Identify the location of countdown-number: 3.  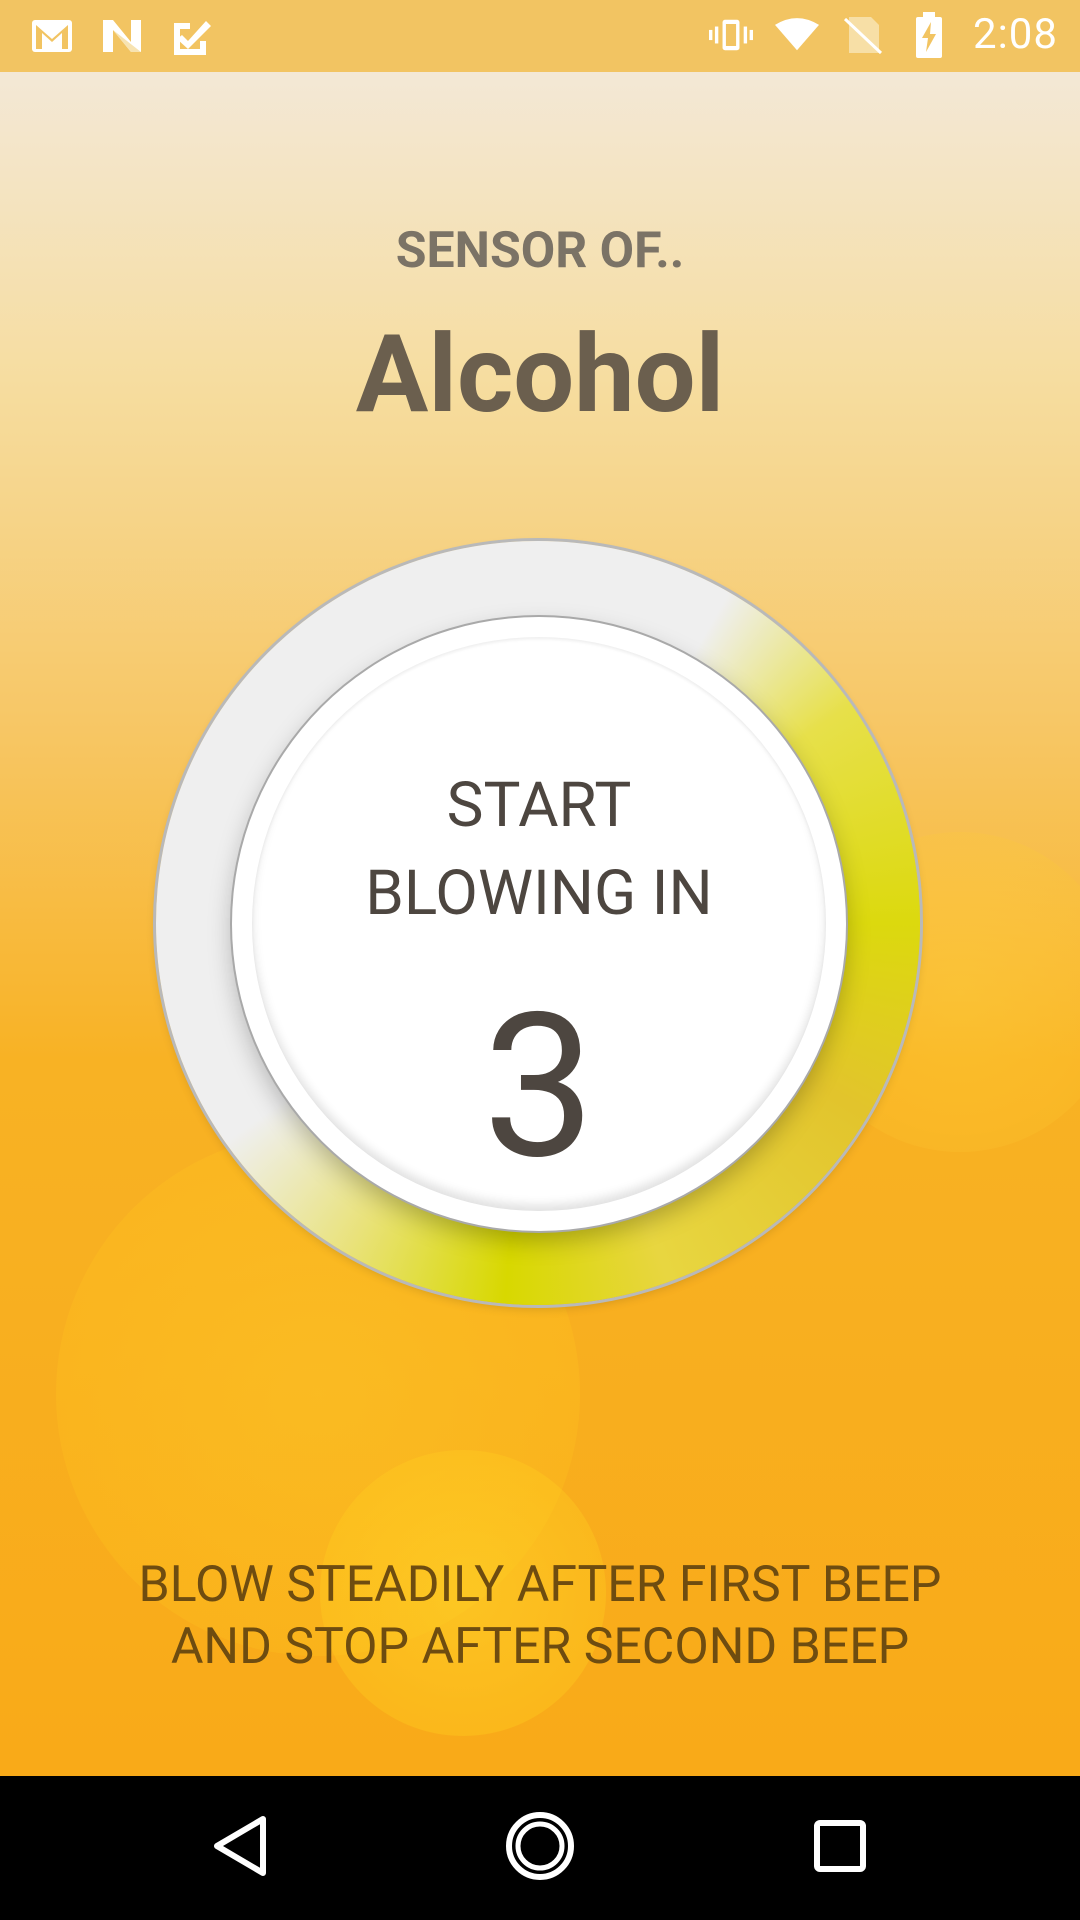
(539, 1086).